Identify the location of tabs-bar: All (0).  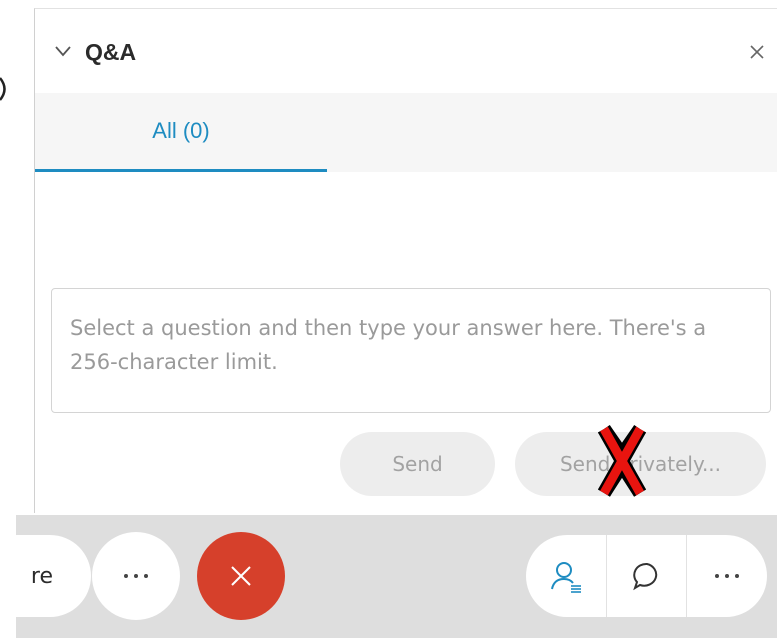
(406, 132).